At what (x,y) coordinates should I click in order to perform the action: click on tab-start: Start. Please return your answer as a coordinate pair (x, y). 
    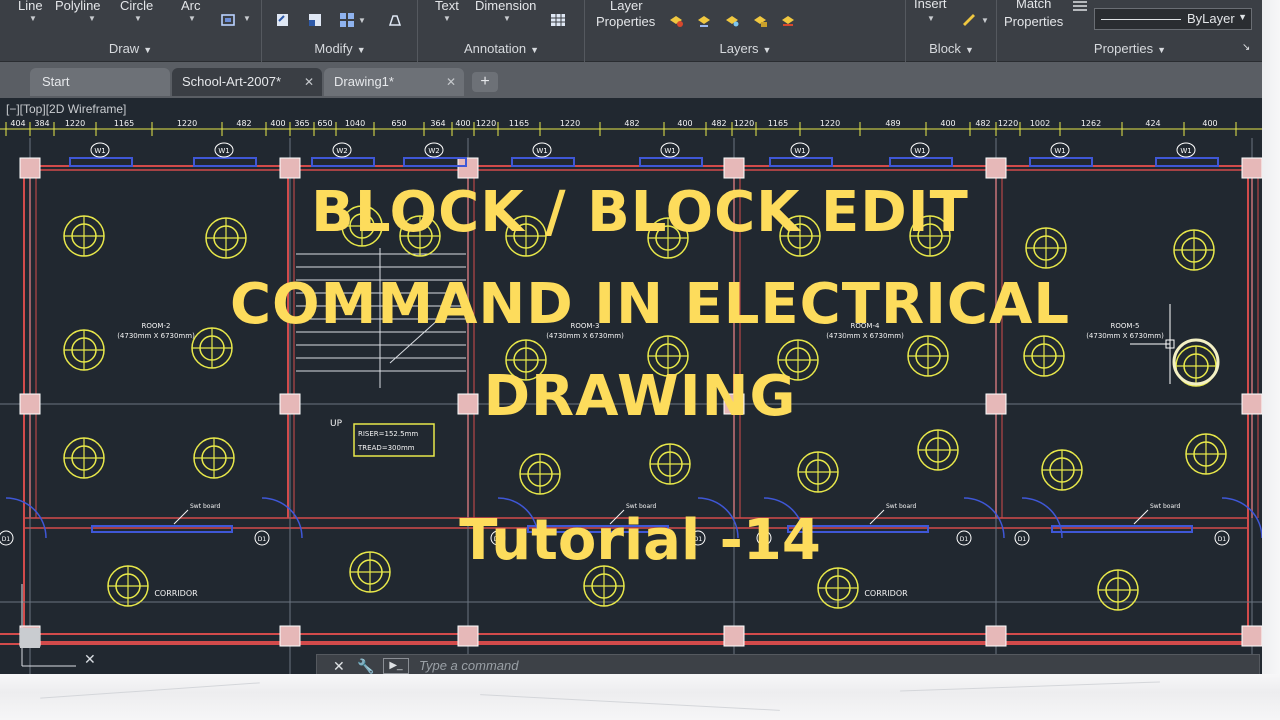
    Looking at the image, I should click on (100, 82).